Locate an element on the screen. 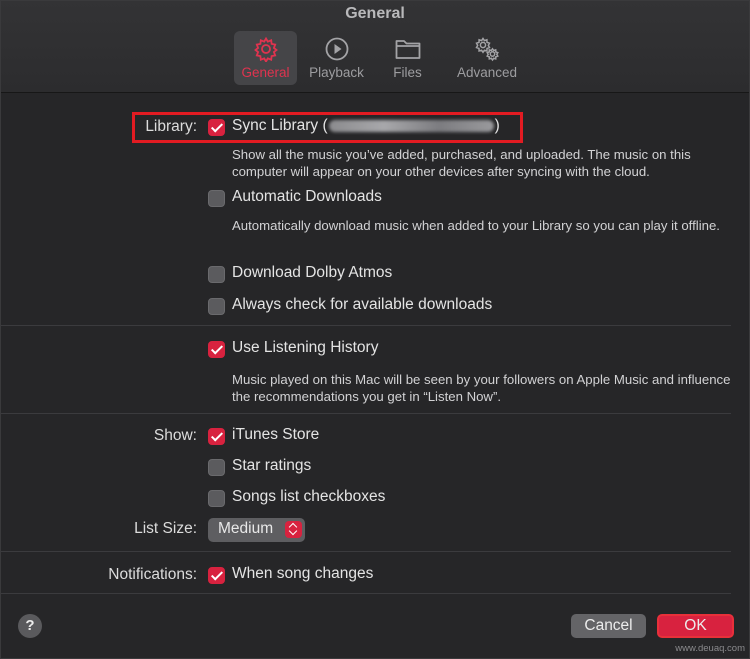  help-button: ? is located at coordinates (30, 626).